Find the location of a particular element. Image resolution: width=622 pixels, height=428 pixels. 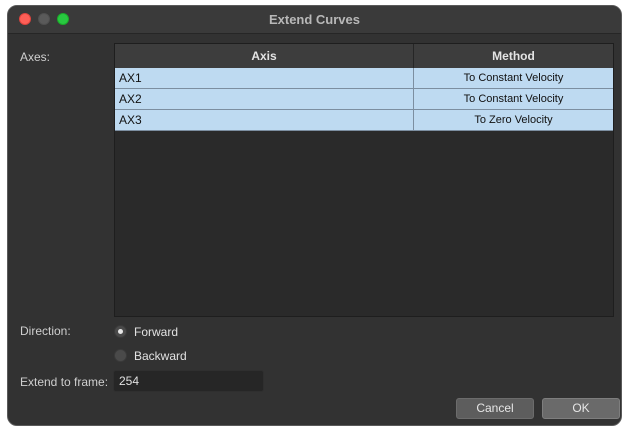

title-bar: Extend Curves is located at coordinates (314, 20).